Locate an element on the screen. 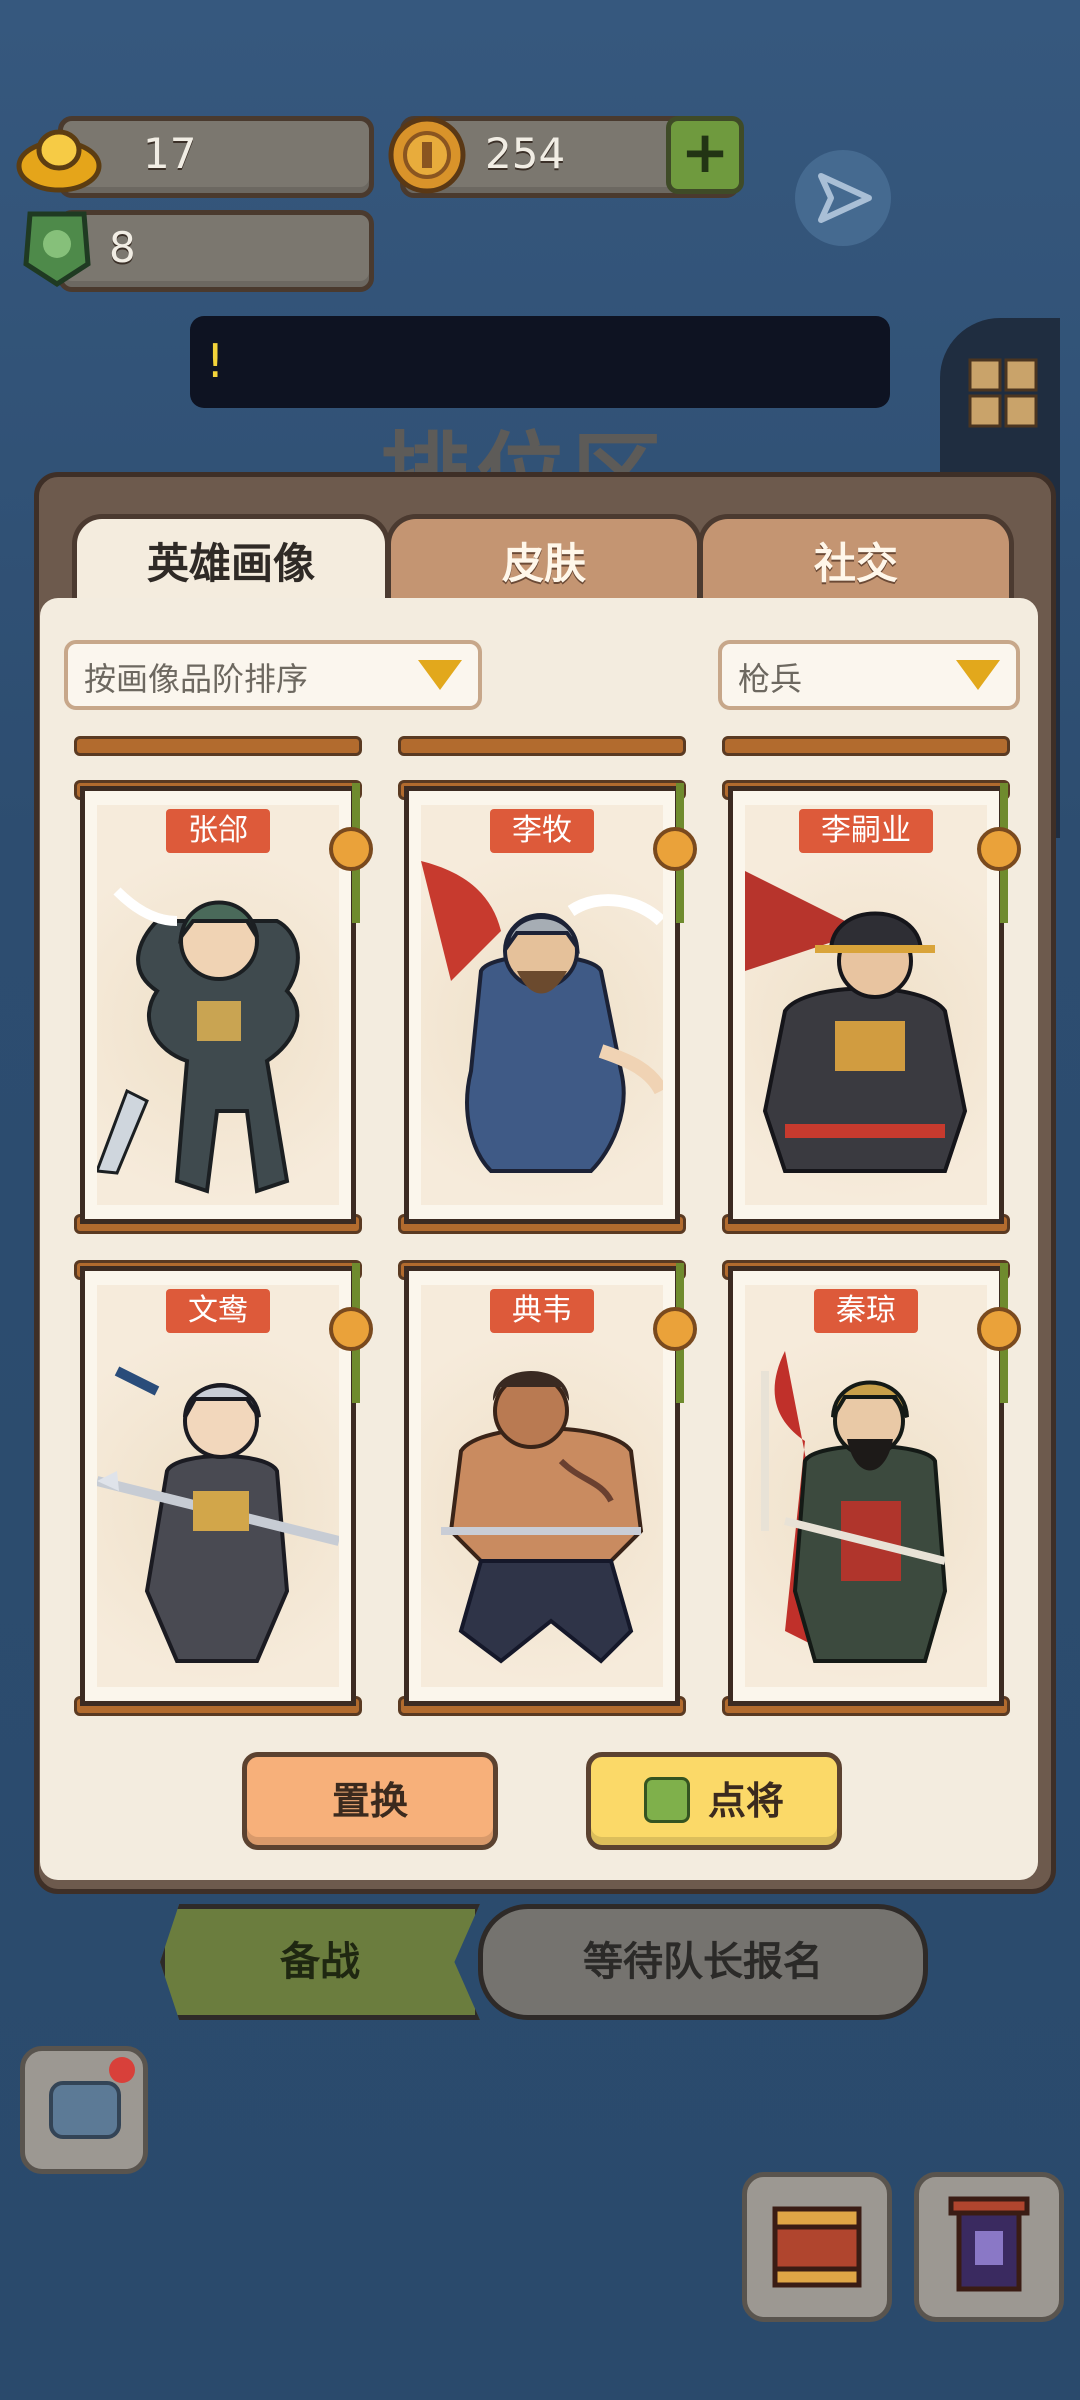 This screenshot has height=2400, width=1080. sort-dropdown-value: 按画像品阶排序 is located at coordinates (196, 679).